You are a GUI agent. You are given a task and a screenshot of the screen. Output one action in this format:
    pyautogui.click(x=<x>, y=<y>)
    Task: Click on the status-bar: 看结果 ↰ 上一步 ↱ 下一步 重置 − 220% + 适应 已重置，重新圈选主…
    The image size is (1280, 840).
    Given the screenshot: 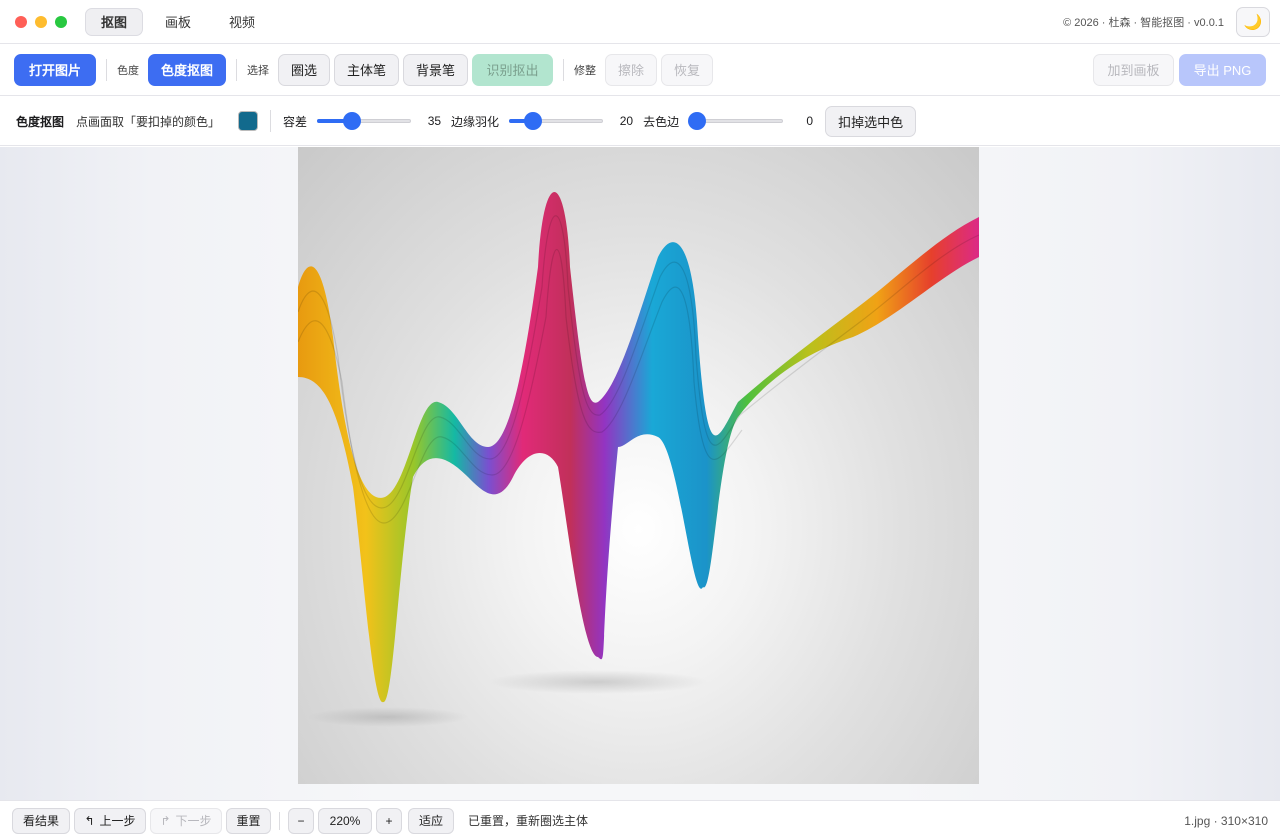 What is the action you would take?
    pyautogui.click(x=640, y=820)
    